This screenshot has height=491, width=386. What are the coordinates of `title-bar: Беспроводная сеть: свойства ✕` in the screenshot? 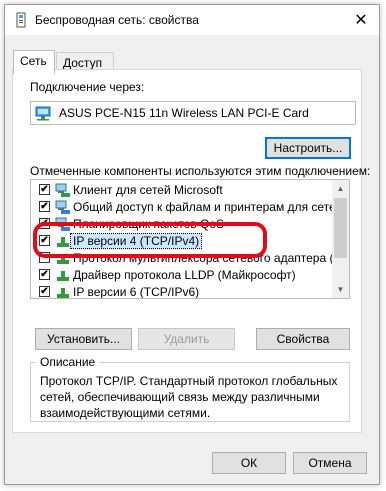 It's located at (192, 20).